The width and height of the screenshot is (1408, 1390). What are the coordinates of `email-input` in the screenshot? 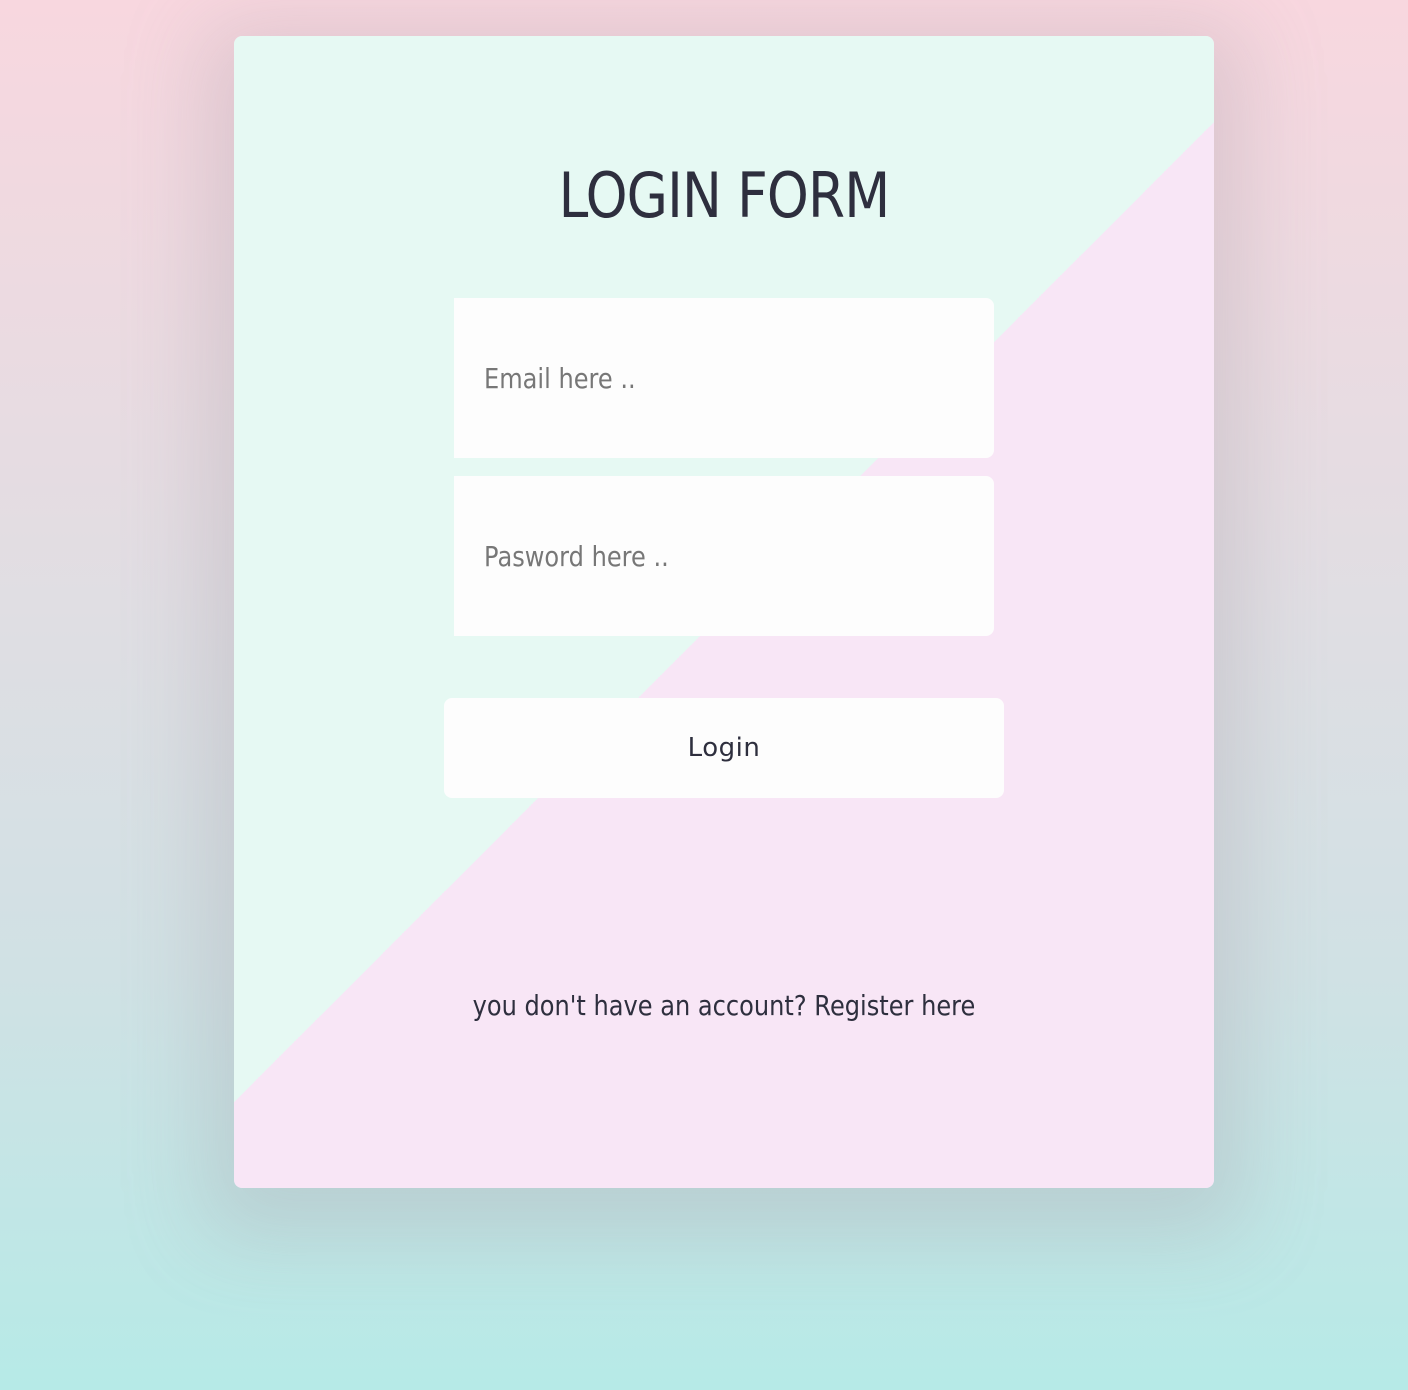 It's located at (690, 378).